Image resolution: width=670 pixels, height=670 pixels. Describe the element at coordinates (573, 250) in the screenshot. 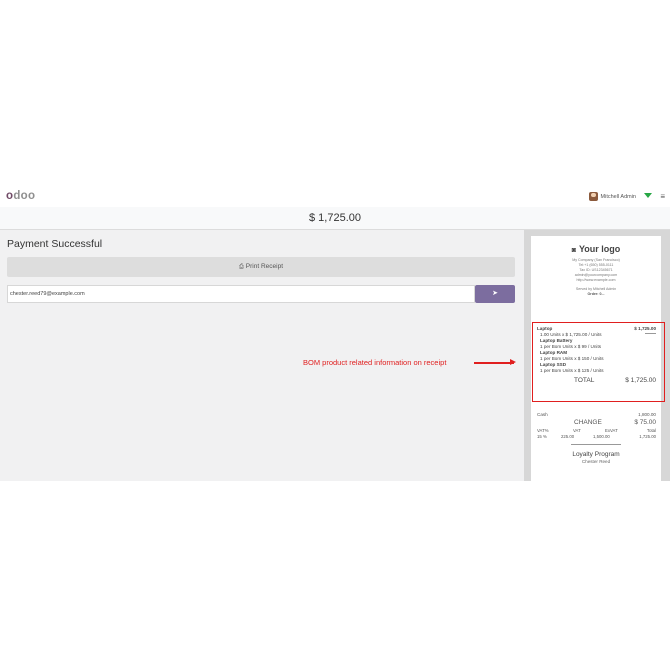

I see `camera-icon: ◙` at that location.